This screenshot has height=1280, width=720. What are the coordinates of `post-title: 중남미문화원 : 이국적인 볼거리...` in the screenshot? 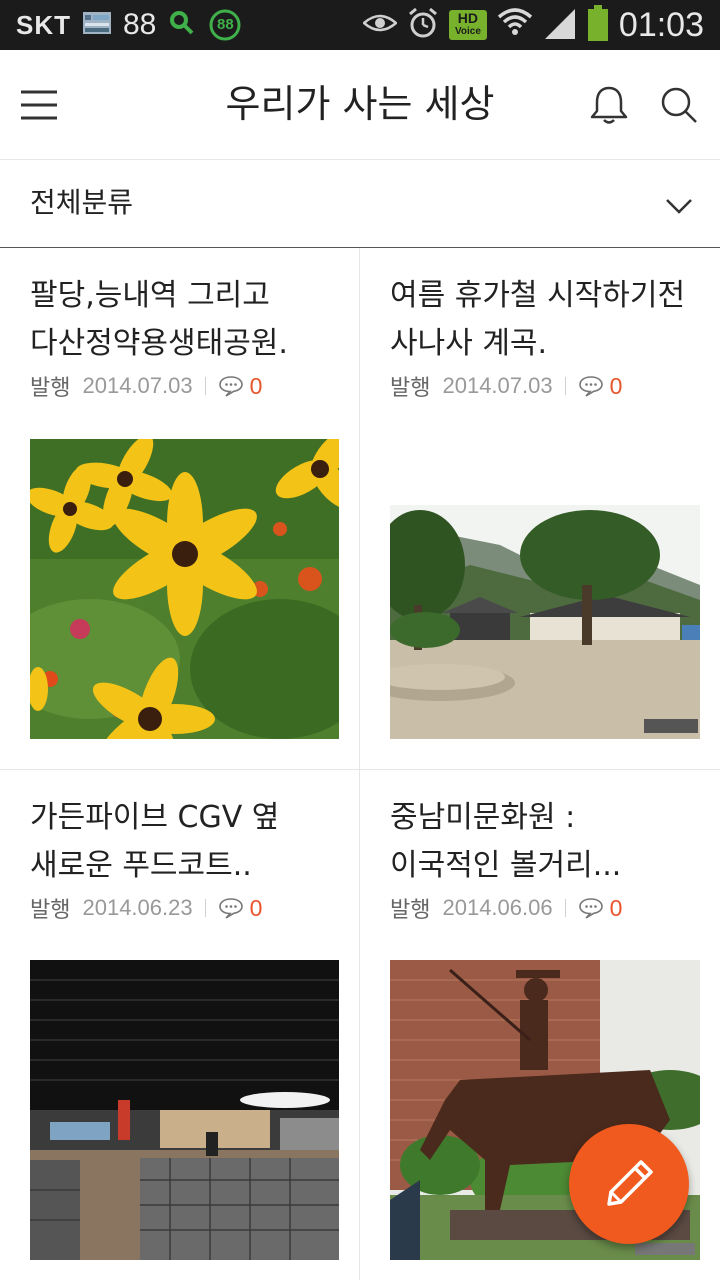 It's located at (550, 842).